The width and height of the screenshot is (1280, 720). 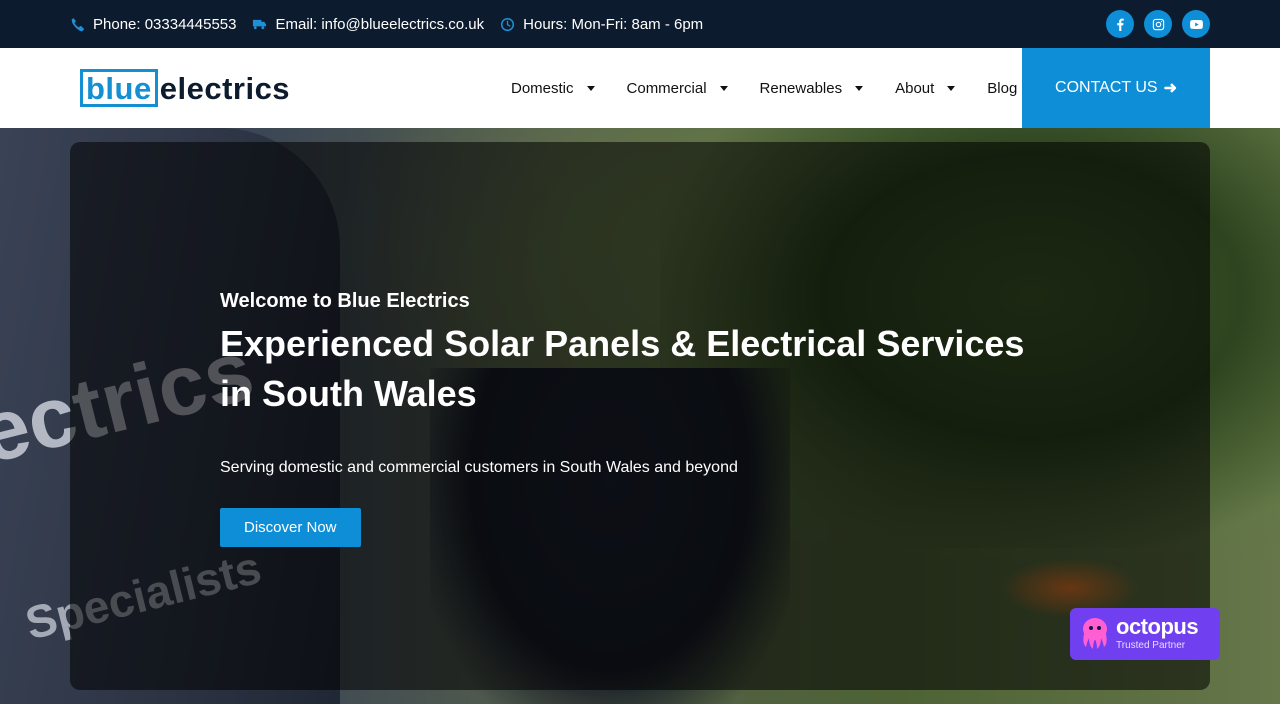 I want to click on octopus-text: octopus Trusted Partner, so click(x=1157, y=633).